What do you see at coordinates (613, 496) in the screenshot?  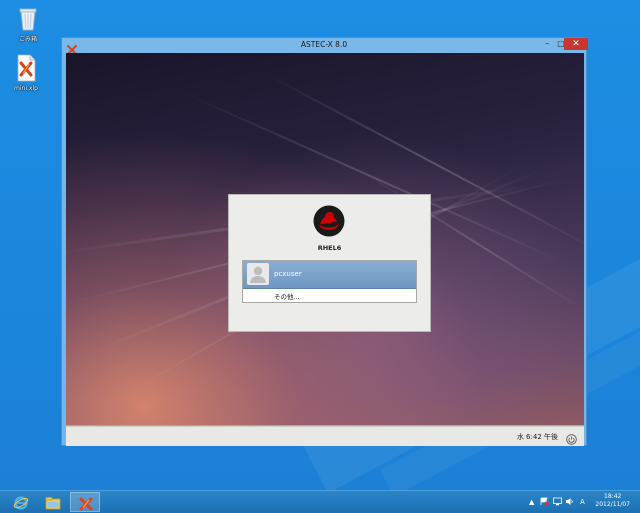 I see `tray-time: 18:42` at bounding box center [613, 496].